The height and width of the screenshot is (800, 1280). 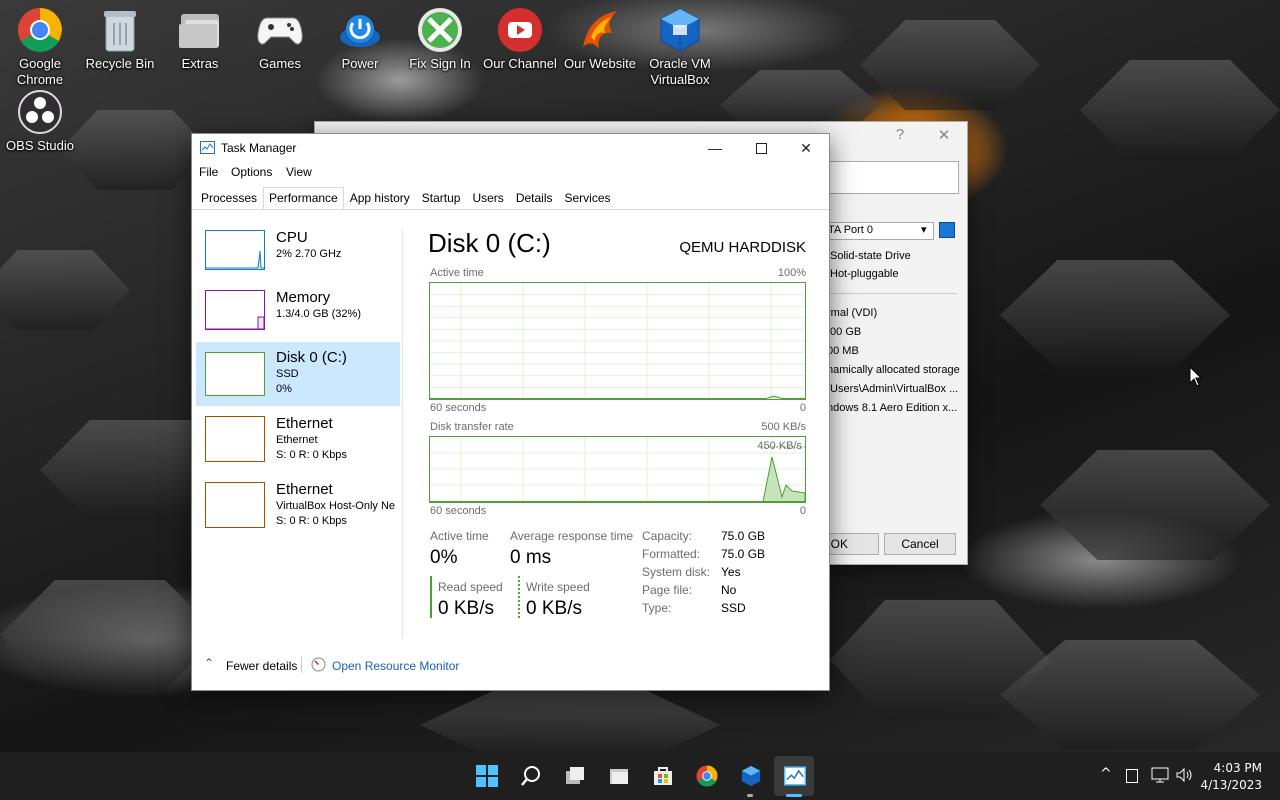 What do you see at coordinates (1160, 775) in the screenshot?
I see `network-icon` at bounding box center [1160, 775].